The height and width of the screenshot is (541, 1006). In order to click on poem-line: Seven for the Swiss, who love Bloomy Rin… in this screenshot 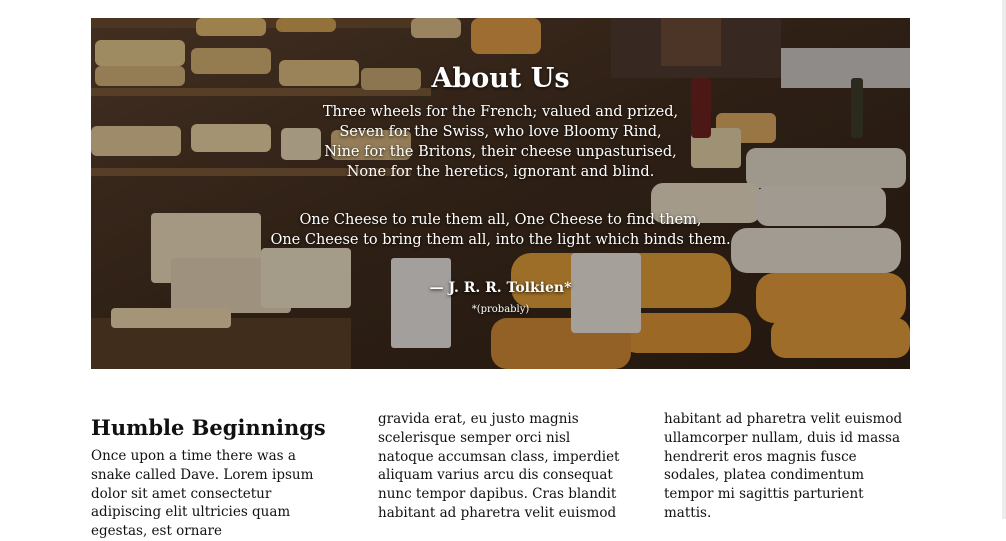, I will do `click(500, 132)`.